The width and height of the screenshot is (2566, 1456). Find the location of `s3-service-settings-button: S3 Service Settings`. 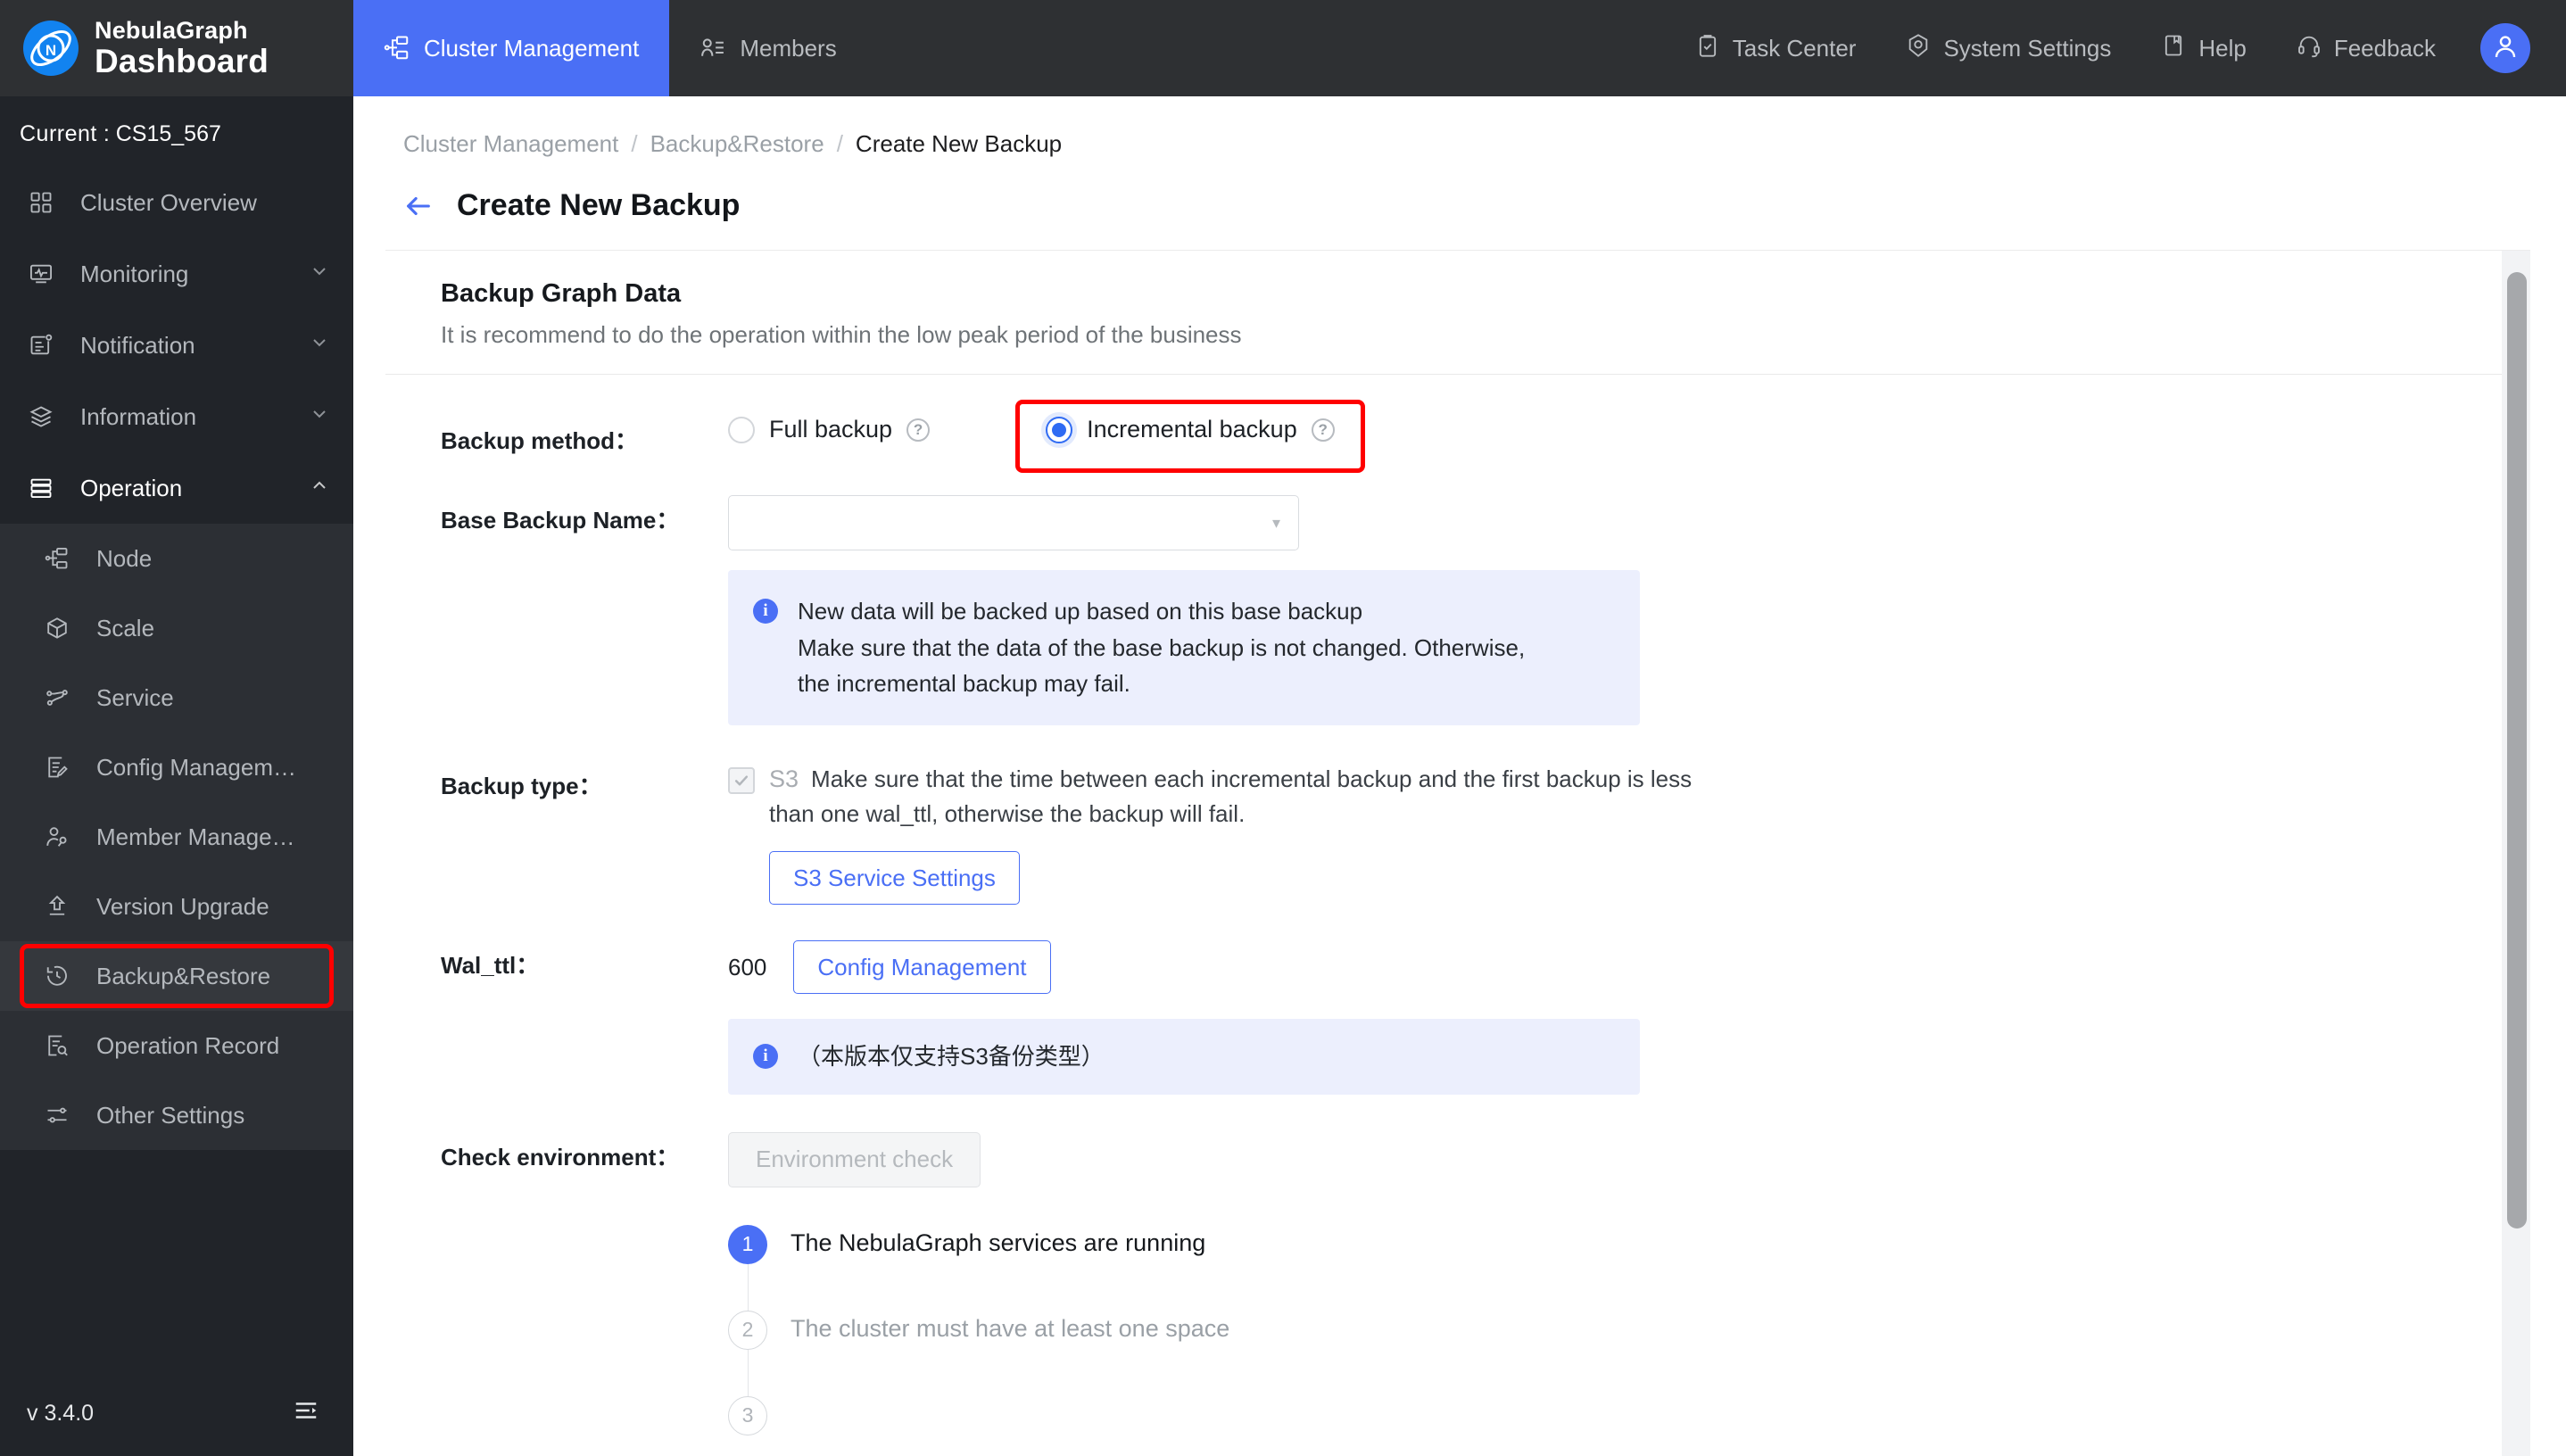

s3-service-settings-button: S3 Service Settings is located at coordinates (894, 879).